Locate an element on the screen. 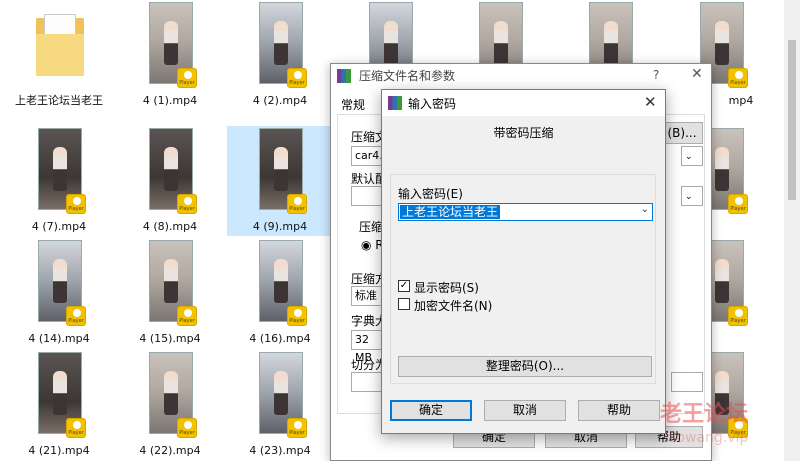 This screenshot has width=800, height=461. file-name: 4 (2).mp4 is located at coordinates (280, 100).